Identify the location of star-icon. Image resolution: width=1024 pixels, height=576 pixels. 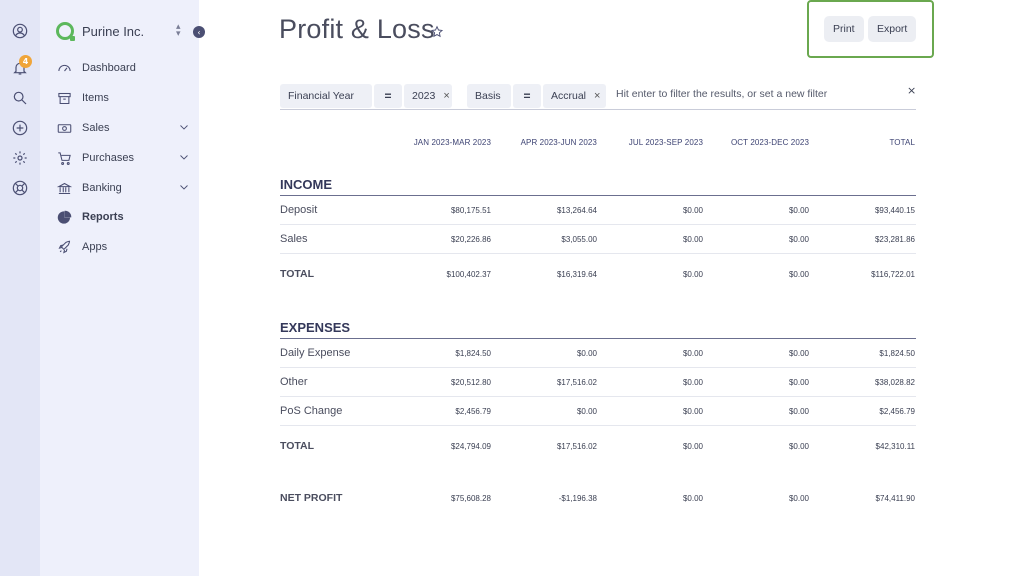
(437, 31).